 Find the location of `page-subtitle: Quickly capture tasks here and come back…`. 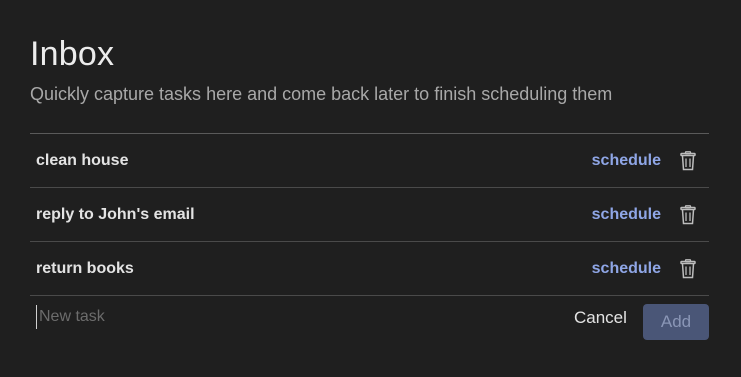

page-subtitle: Quickly capture tasks here and come back… is located at coordinates (321, 94).